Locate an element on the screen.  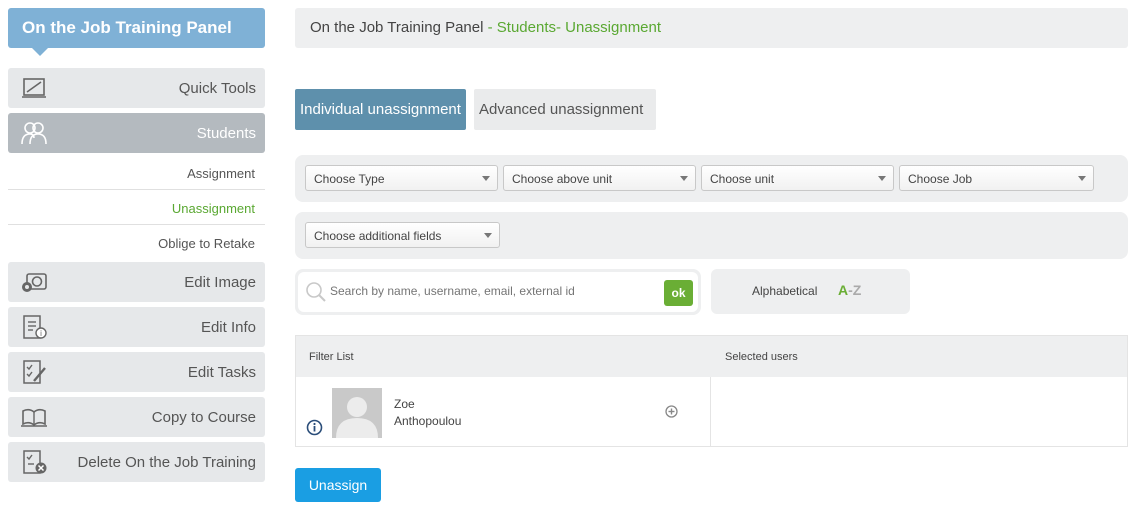
choose-above-unit-select: Choose above unit is located at coordinates (599, 178).